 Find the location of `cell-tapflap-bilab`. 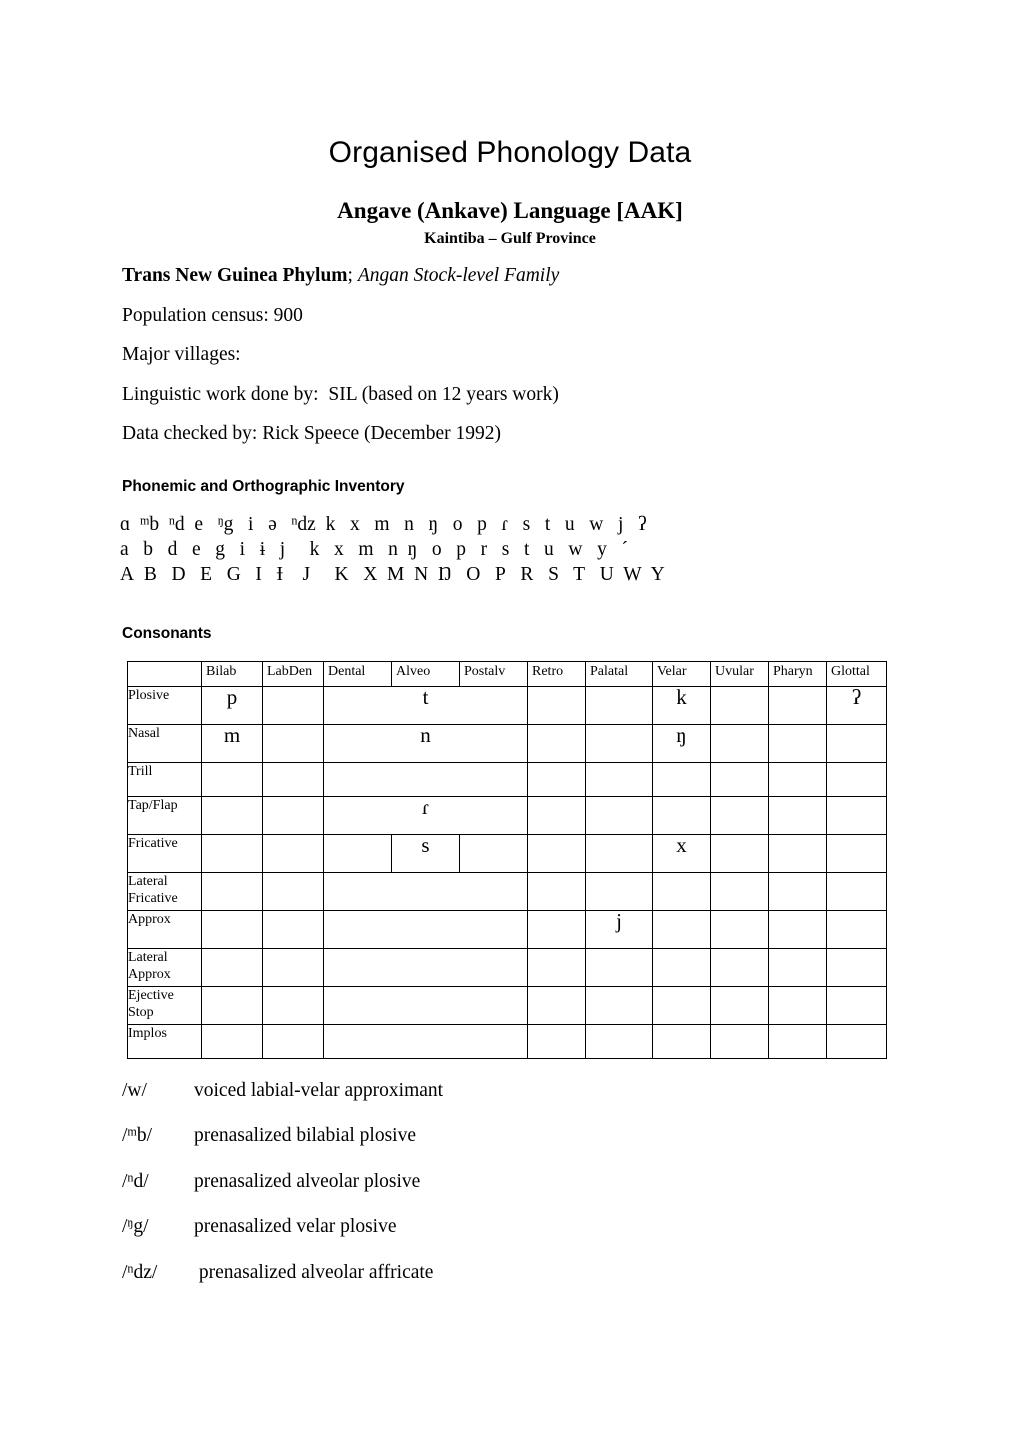

cell-tapflap-bilab is located at coordinates (232, 815).